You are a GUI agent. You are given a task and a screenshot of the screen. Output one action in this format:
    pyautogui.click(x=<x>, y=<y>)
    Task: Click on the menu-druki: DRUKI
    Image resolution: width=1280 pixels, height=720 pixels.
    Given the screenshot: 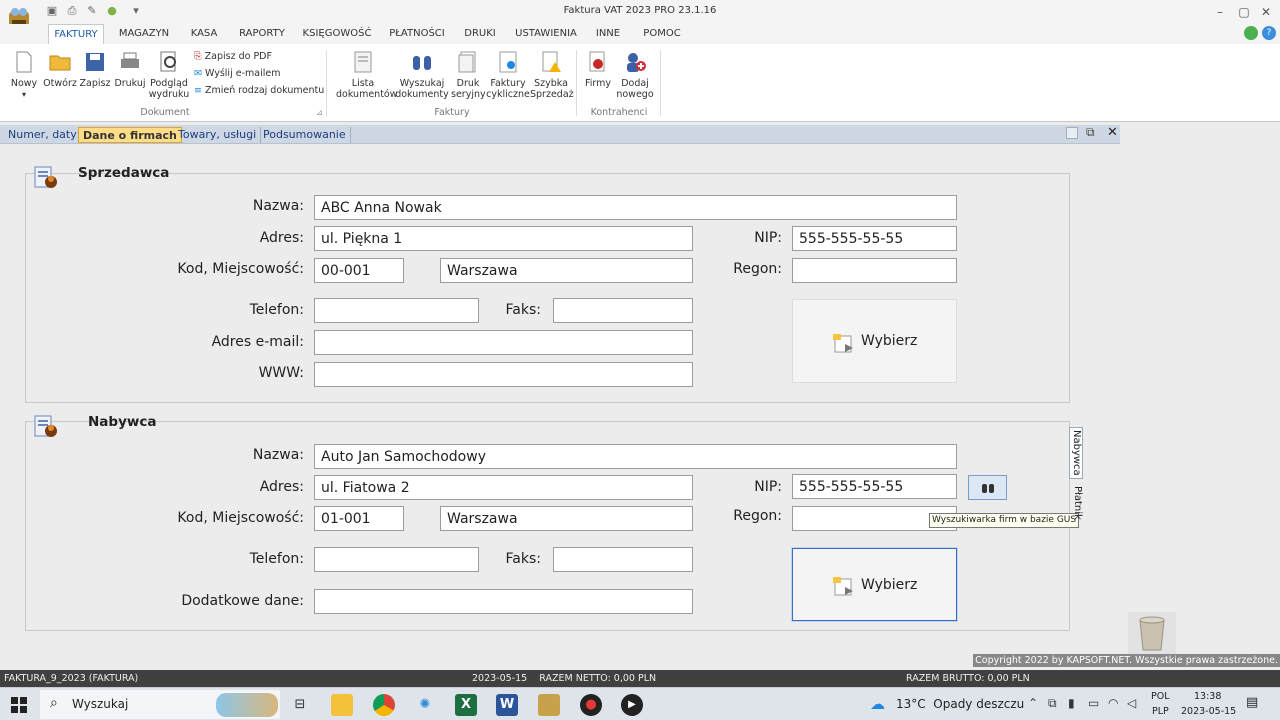 What is the action you would take?
    pyautogui.click(x=480, y=34)
    